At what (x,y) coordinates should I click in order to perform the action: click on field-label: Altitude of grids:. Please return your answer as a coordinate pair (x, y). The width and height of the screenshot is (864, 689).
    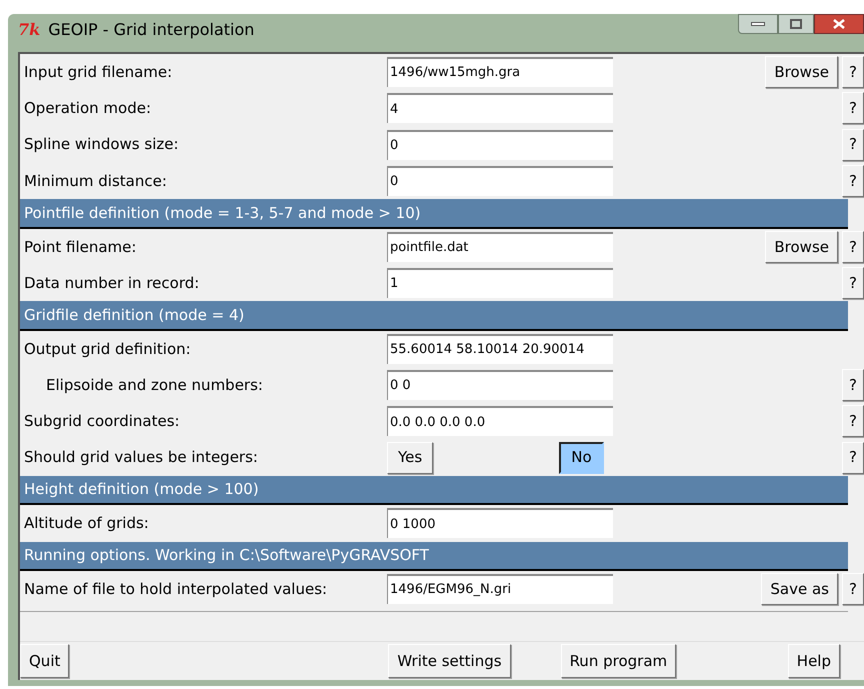
    Looking at the image, I should click on (86, 523).